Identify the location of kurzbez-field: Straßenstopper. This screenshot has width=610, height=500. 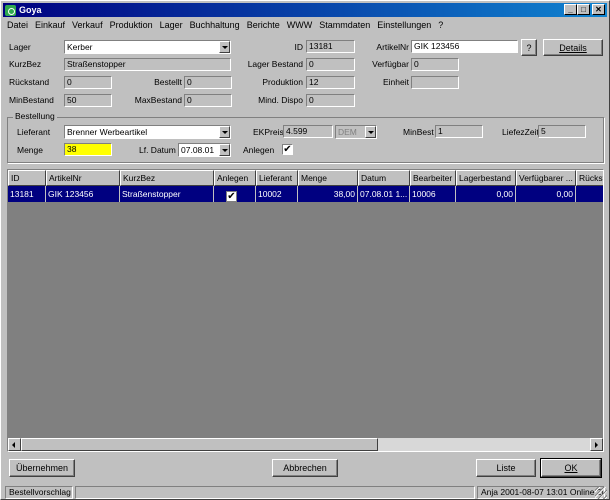
(147, 64).